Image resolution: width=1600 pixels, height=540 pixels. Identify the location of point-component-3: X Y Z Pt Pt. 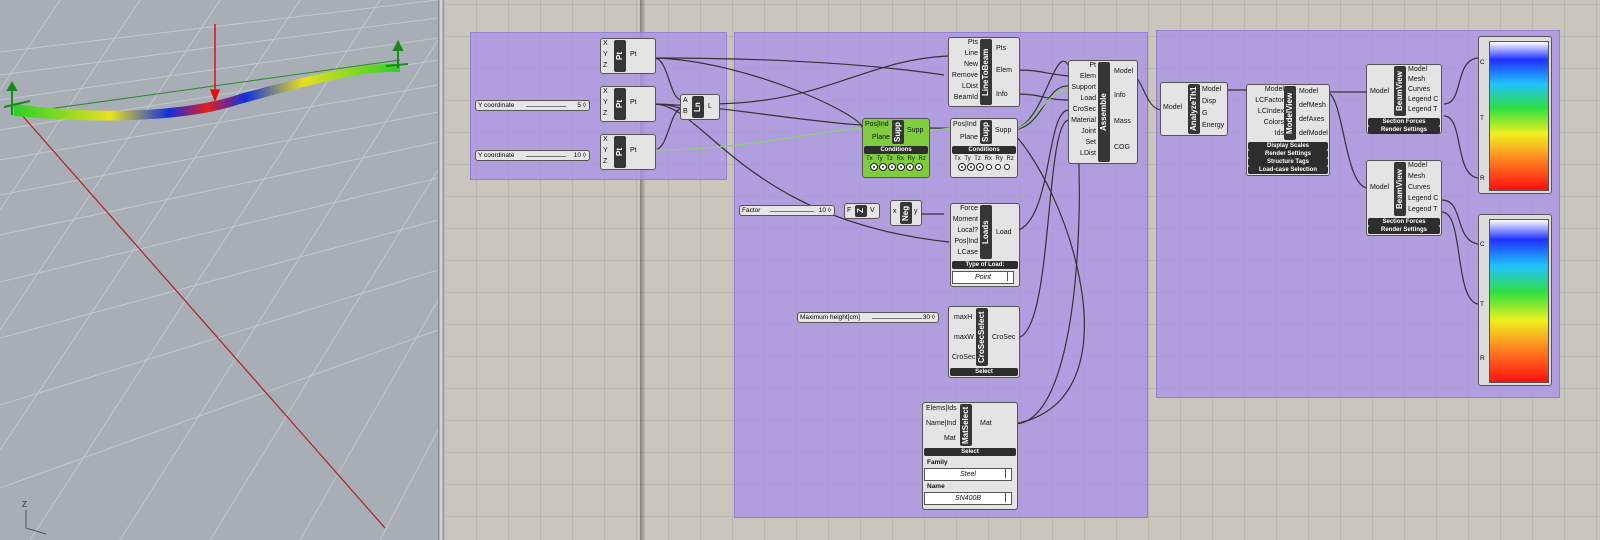
(628, 152).